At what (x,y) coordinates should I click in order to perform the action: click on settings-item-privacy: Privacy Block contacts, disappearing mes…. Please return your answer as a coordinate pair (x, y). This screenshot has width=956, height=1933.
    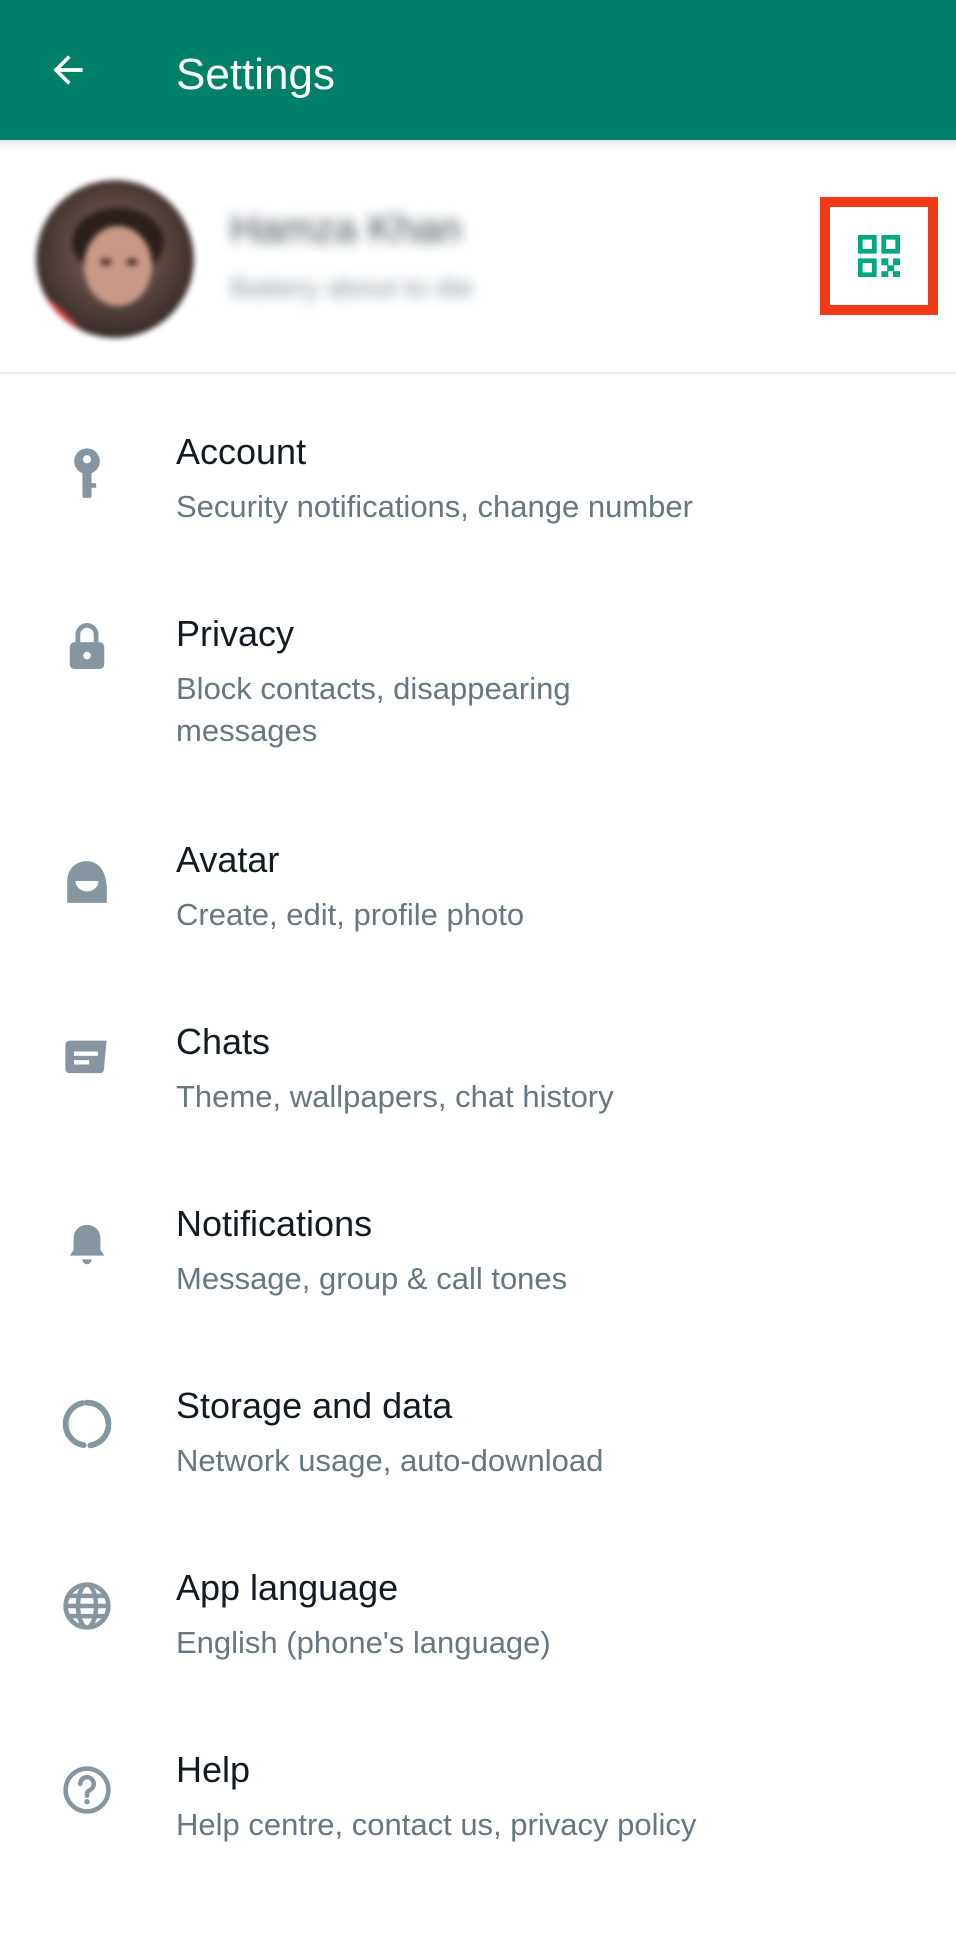
    Looking at the image, I should click on (478, 669).